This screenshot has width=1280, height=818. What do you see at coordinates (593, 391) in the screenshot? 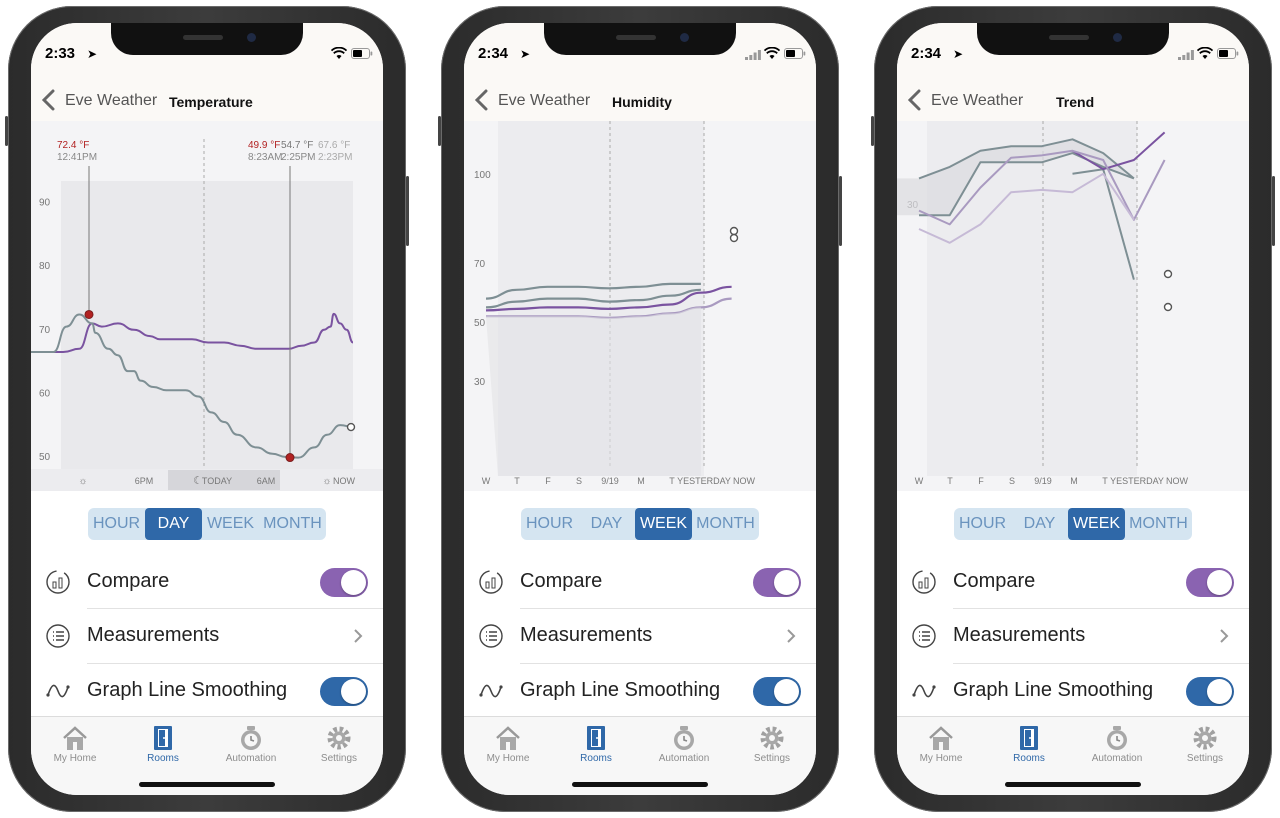
I see `area-fill` at bounding box center [593, 391].